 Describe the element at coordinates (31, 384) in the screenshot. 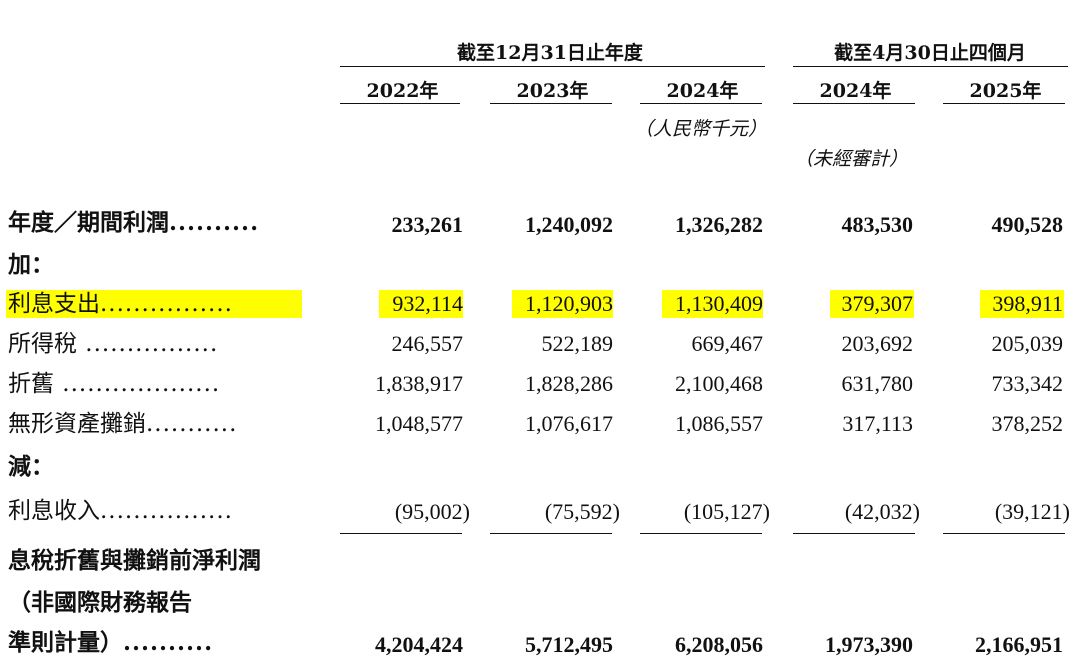

I see `row-label-depreciation-text: 折舊` at that location.